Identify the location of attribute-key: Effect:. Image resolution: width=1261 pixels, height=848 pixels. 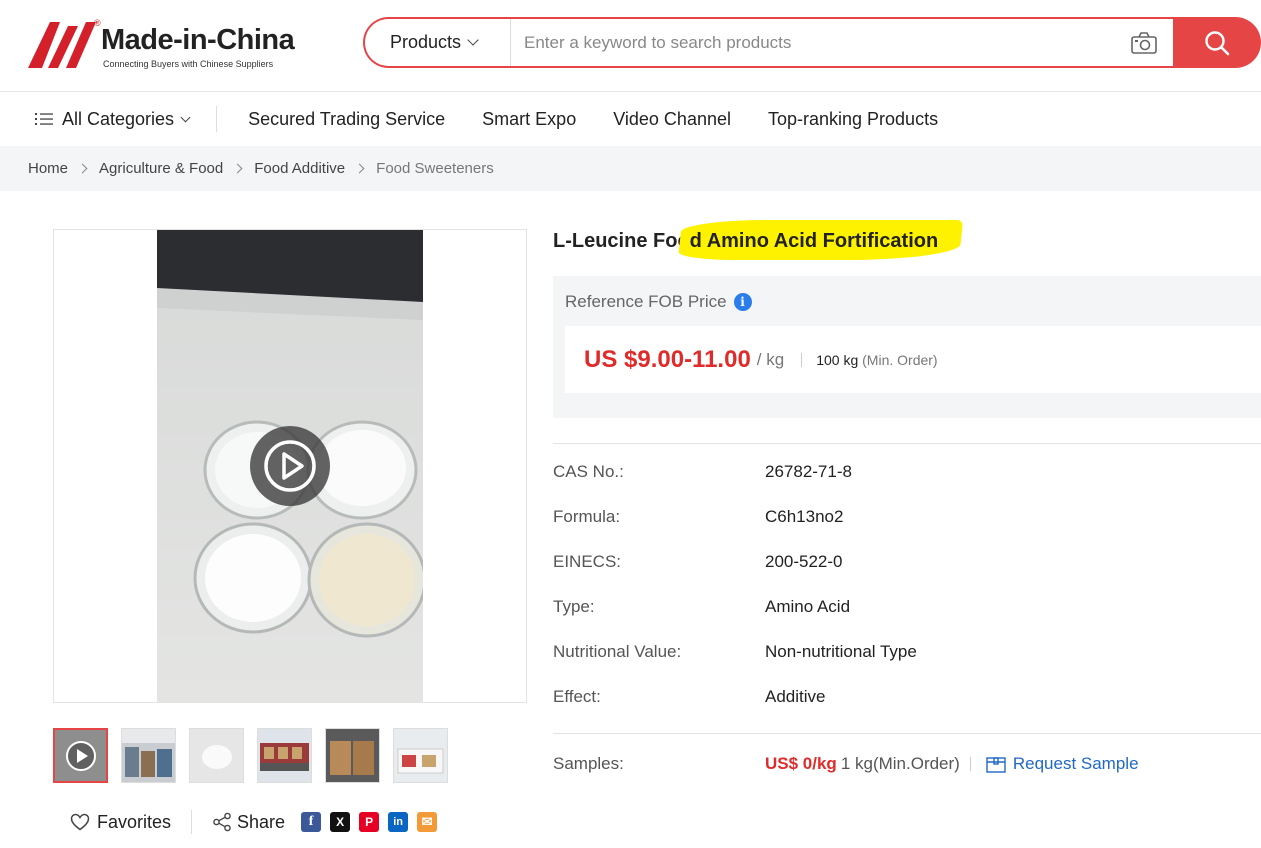
(577, 696).